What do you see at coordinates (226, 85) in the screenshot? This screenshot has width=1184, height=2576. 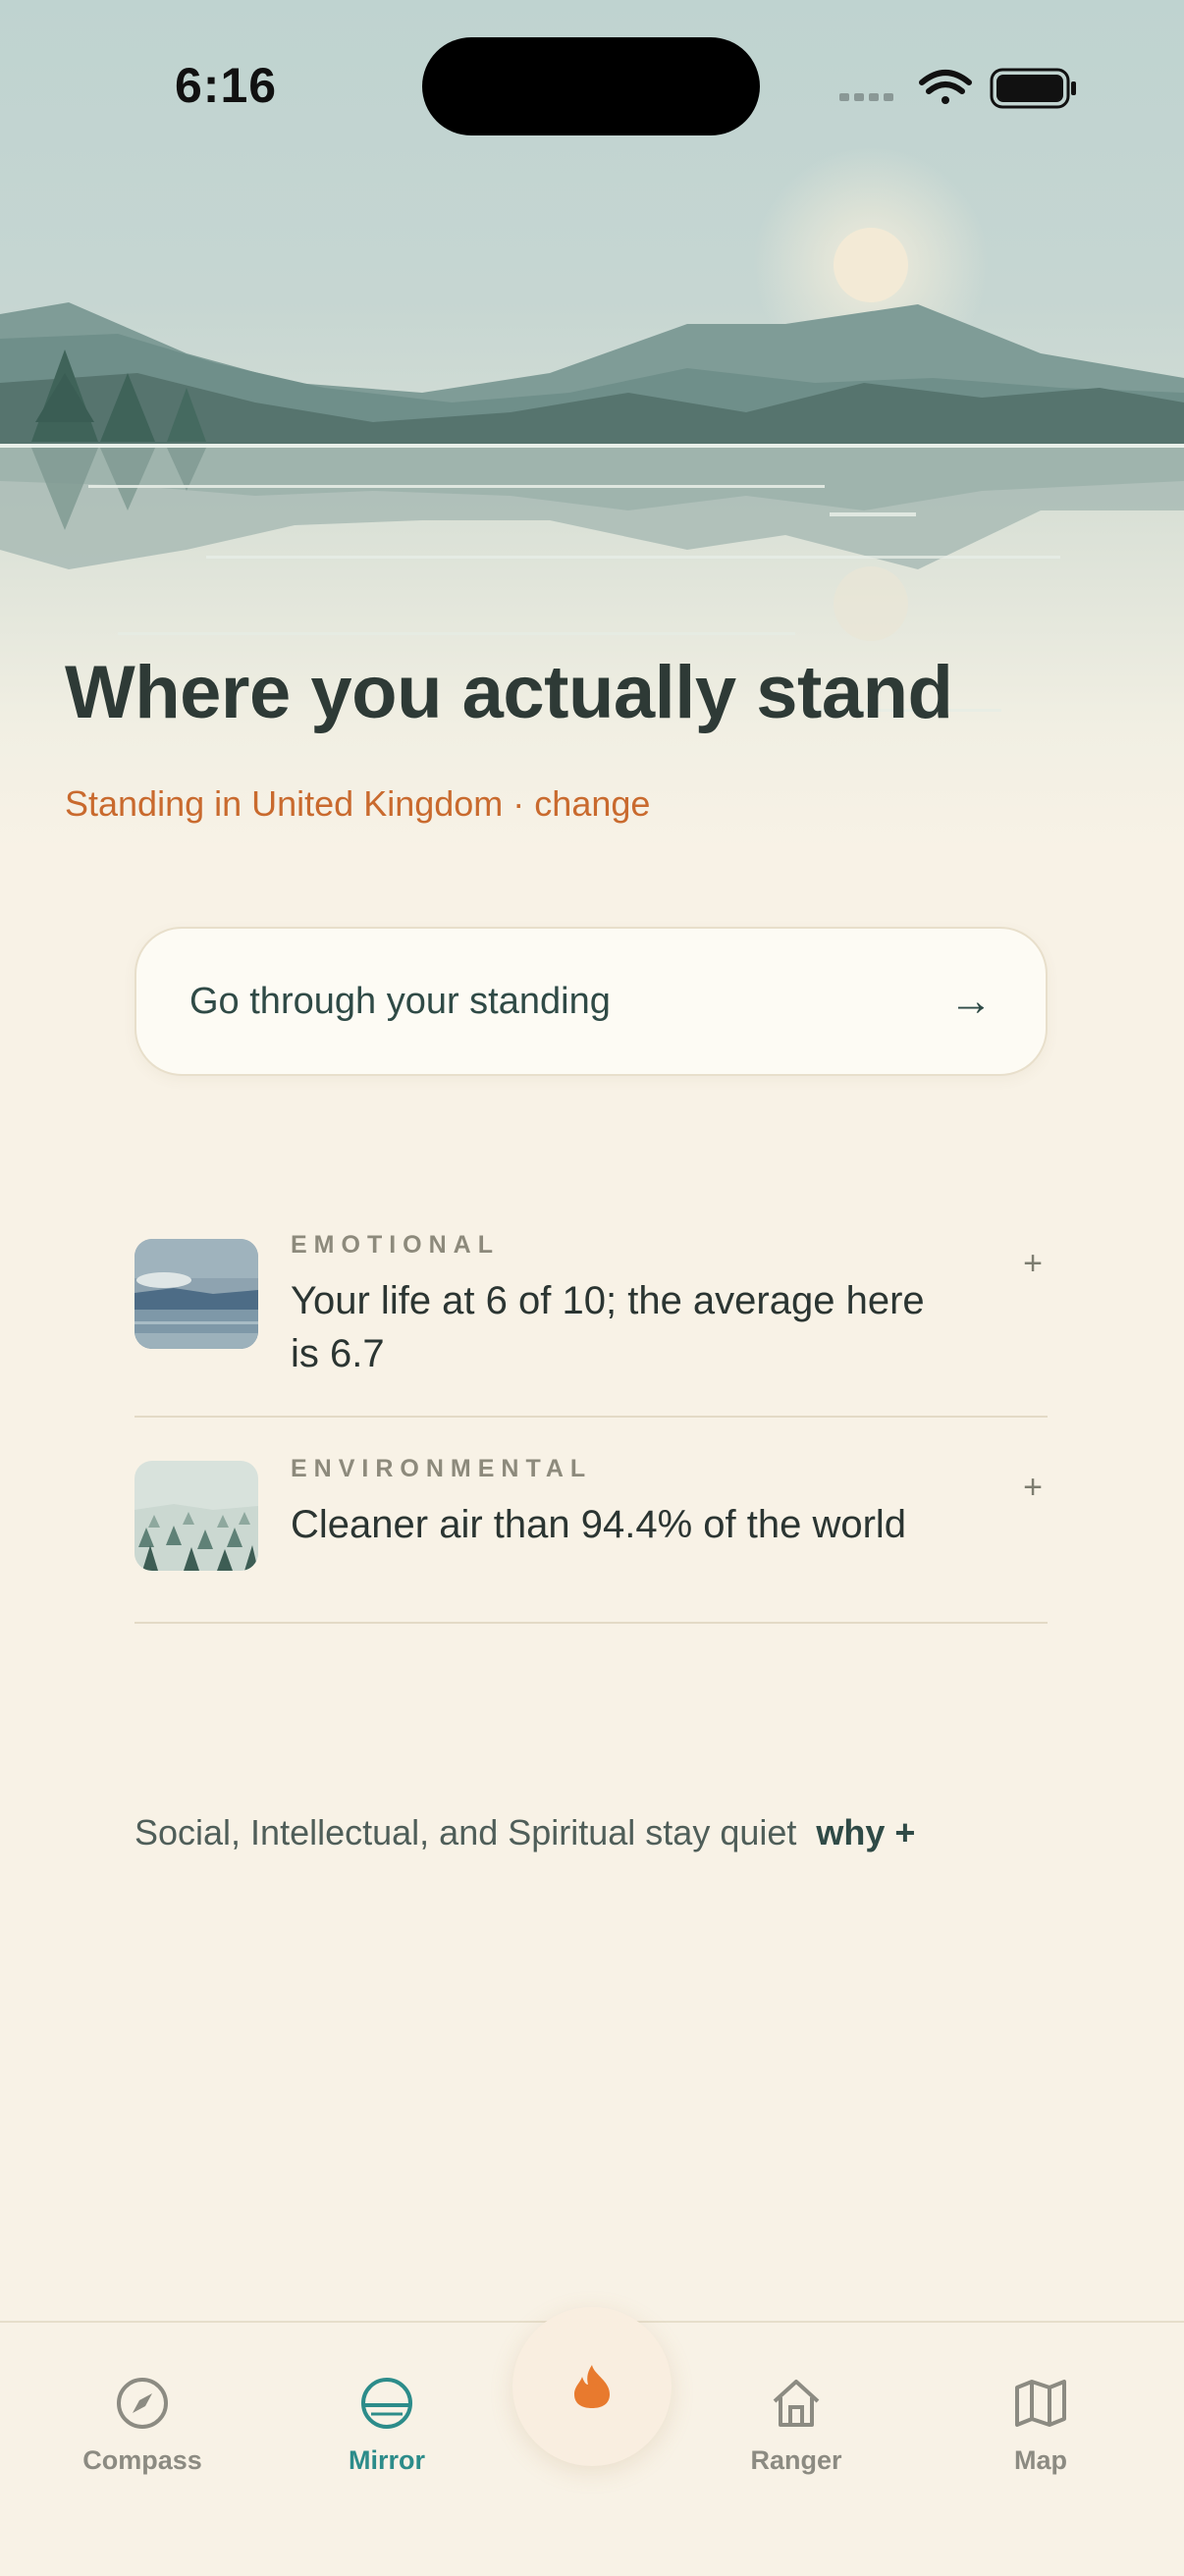 I see `status-time: 6:16` at bounding box center [226, 85].